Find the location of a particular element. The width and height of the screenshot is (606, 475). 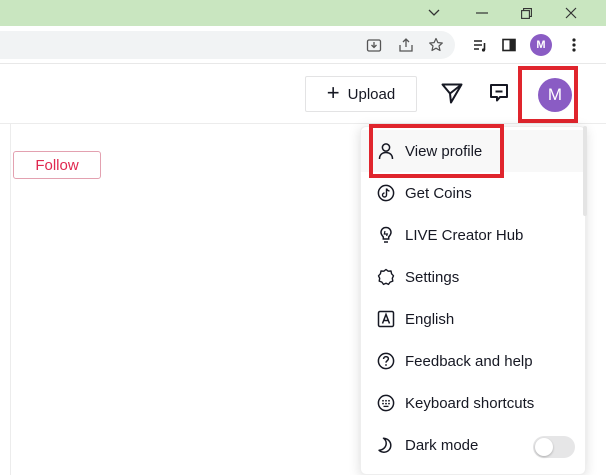

send-icon is located at coordinates (452, 93).